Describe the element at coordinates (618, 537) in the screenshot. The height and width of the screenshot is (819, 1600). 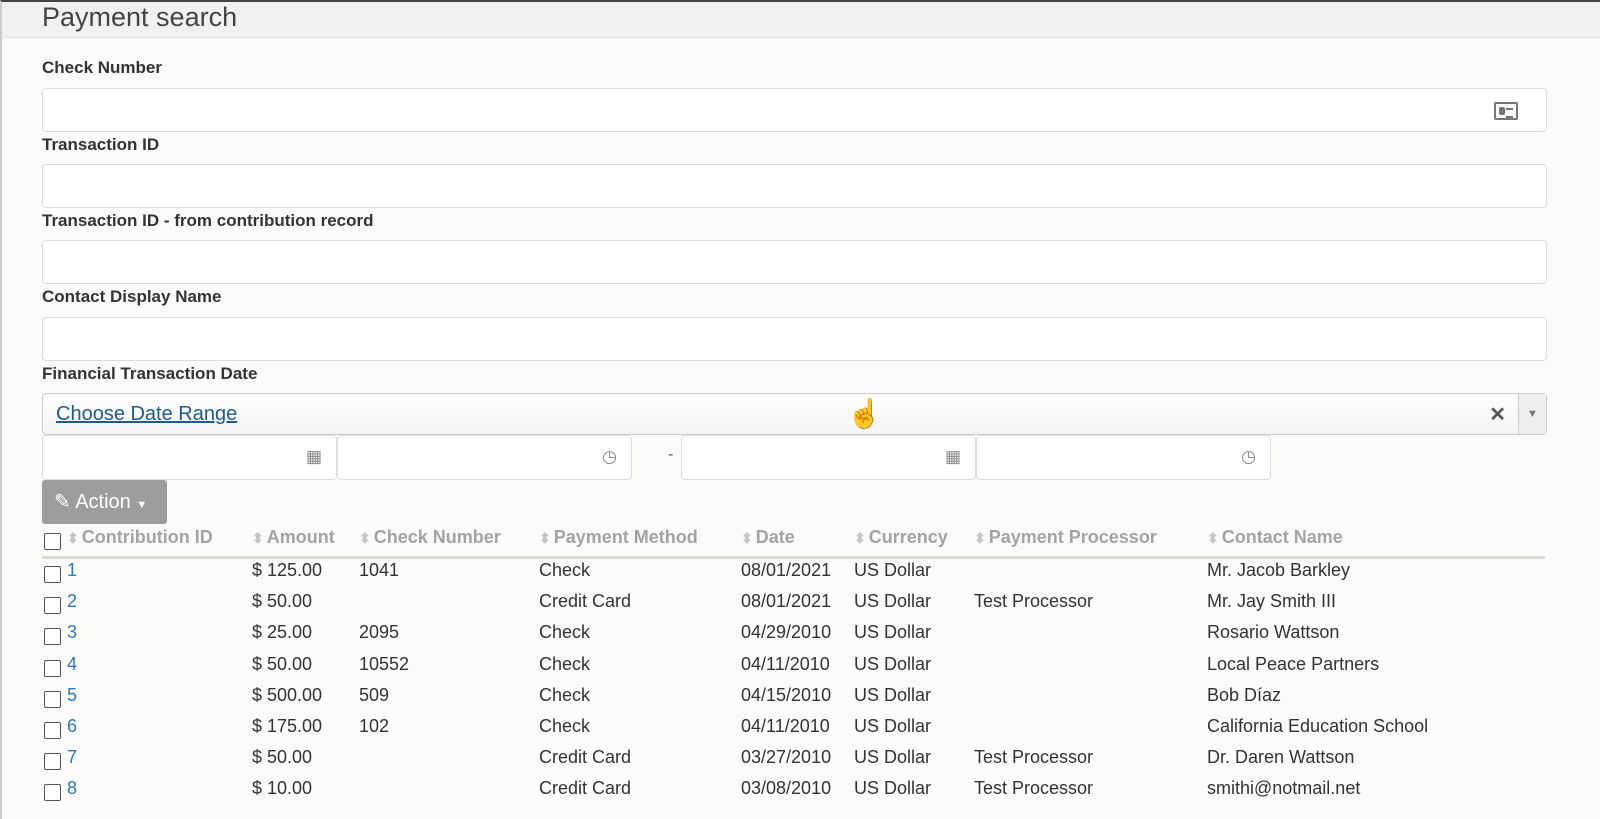
I see `col-payment-method: ⬍ Payment Method` at that location.